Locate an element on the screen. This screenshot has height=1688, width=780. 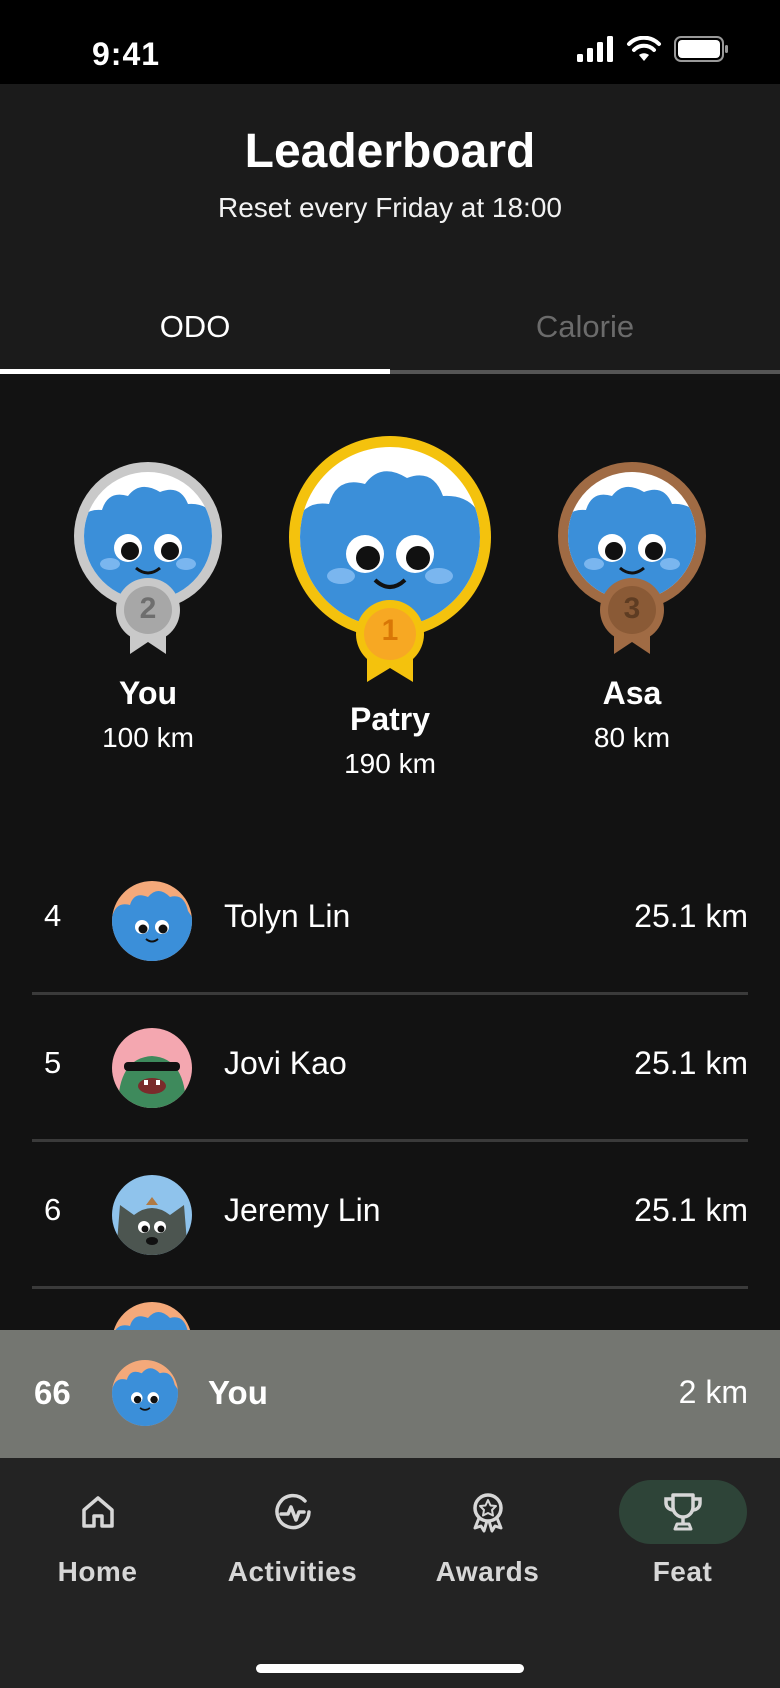
nav-awards-icon-wrap is located at coordinates (488, 1512).